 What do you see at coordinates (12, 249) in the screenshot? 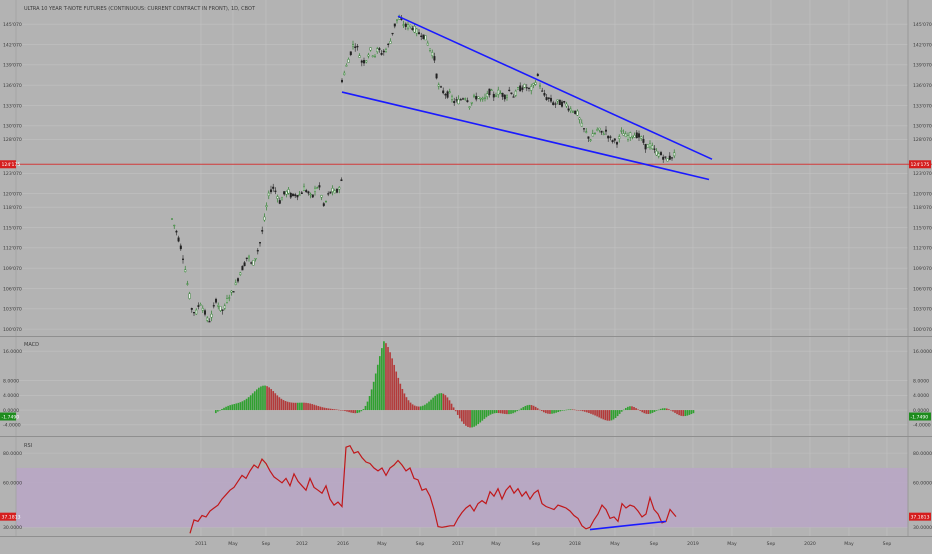
I see `left-axis-tick-label: 112'070` at bounding box center [12, 249].